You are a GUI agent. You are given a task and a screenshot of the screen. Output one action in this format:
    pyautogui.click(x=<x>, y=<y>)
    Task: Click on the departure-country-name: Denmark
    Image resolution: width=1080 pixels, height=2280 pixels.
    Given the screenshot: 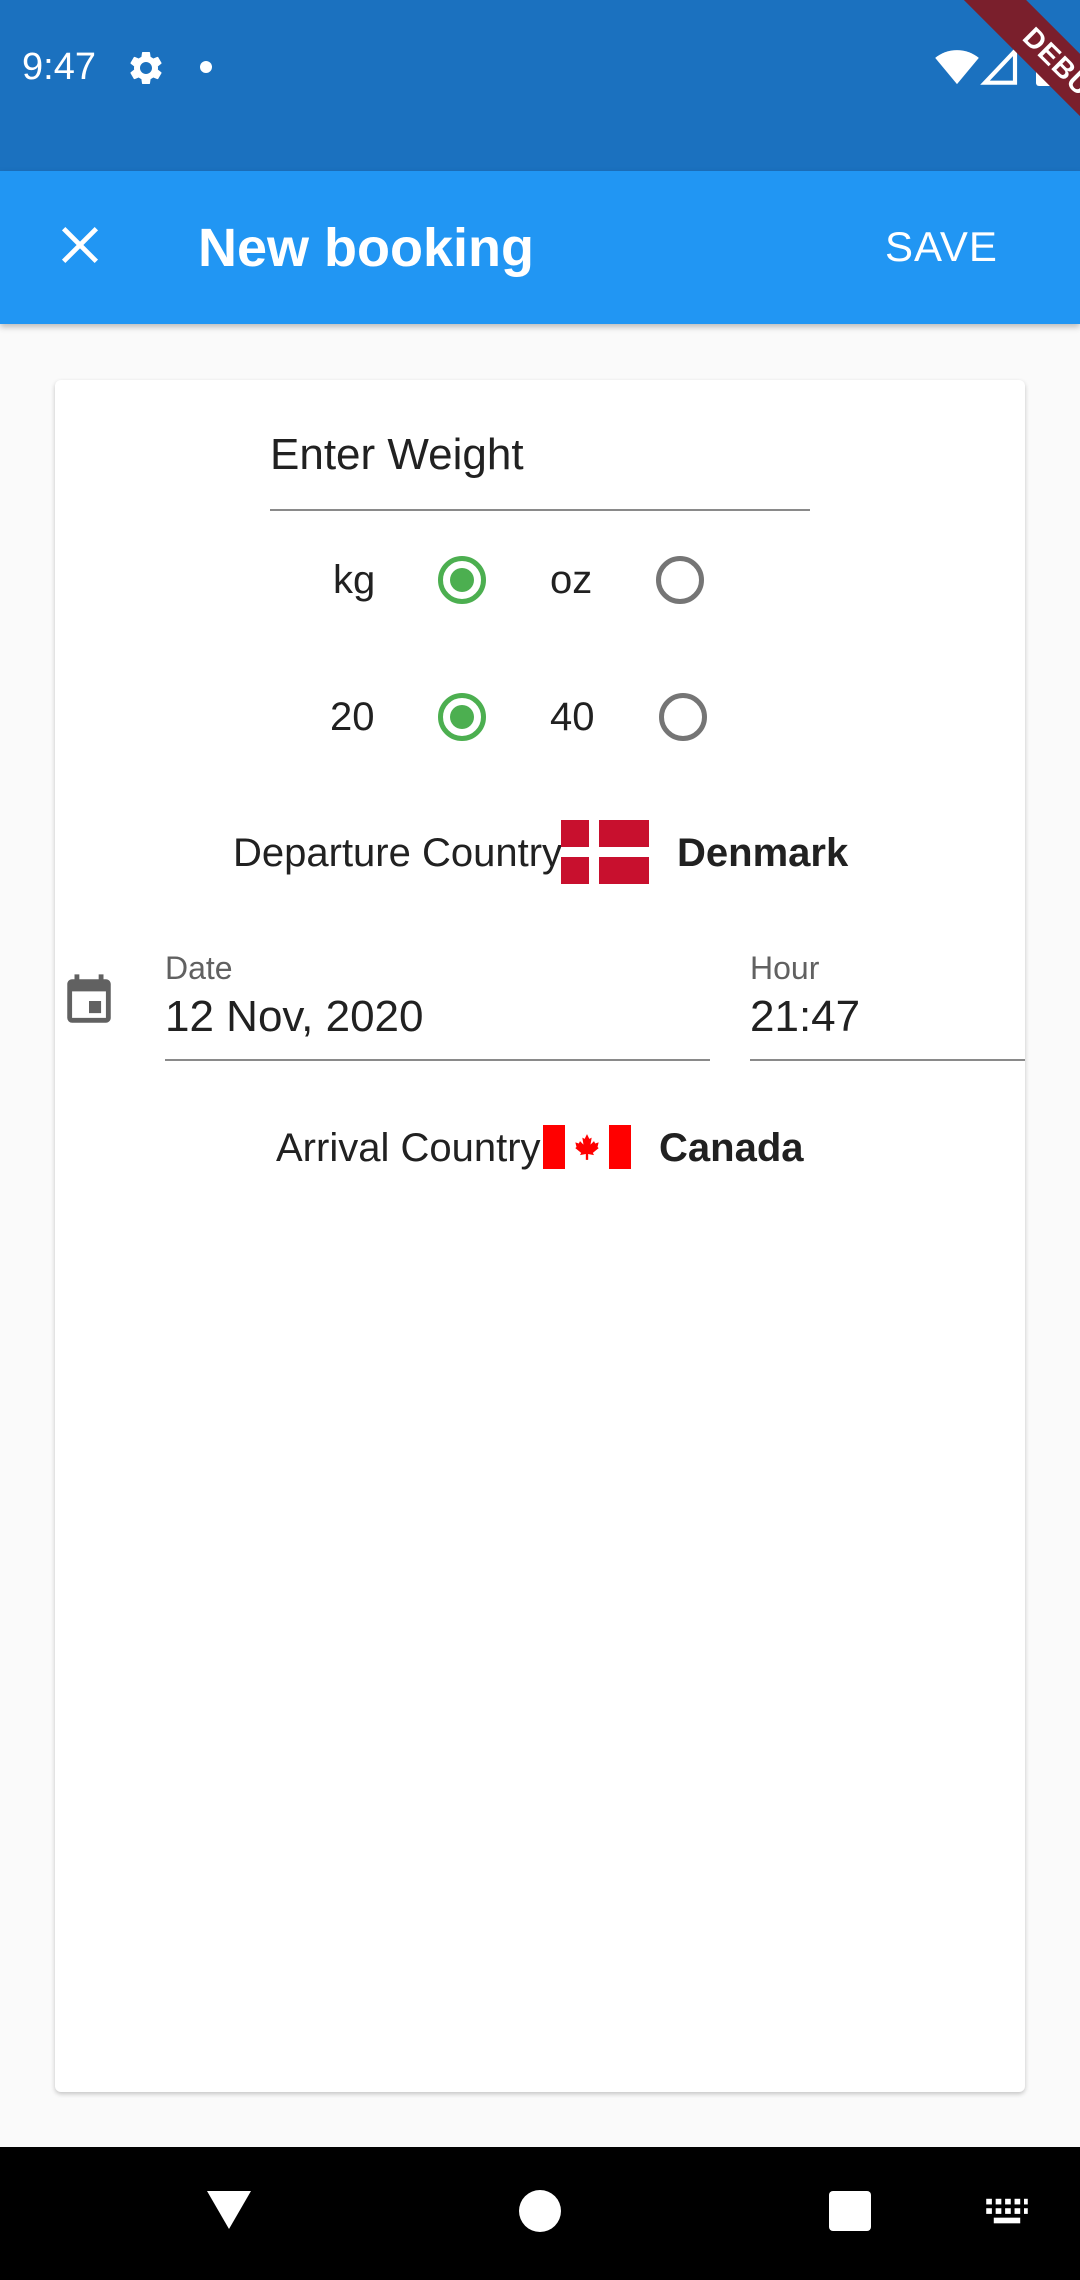 What is the action you would take?
    pyautogui.click(x=763, y=853)
    